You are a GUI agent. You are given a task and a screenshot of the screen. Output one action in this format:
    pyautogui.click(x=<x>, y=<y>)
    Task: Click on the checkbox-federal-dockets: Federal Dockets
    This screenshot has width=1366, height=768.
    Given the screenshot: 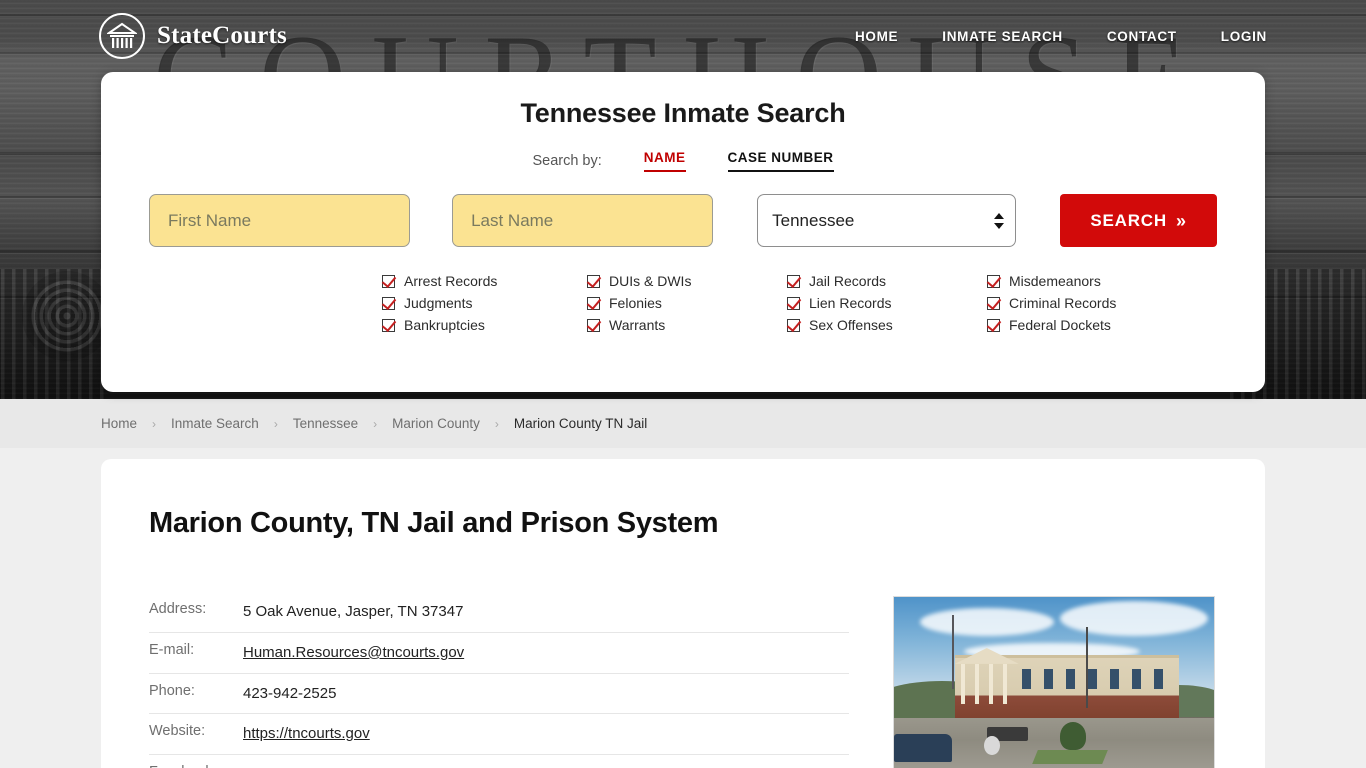 What is the action you would take?
    pyautogui.click(x=1051, y=325)
    